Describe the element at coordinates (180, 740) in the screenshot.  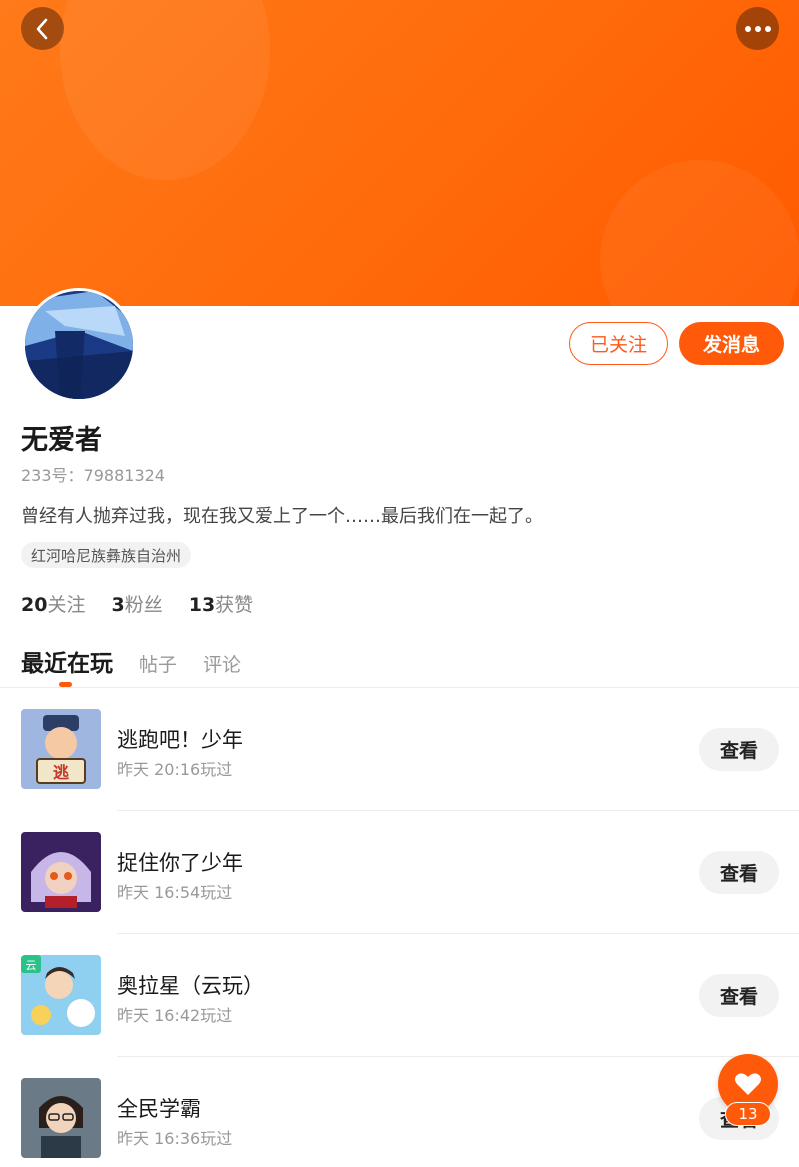
I see `game-name: 逃跑吧！少年` at that location.